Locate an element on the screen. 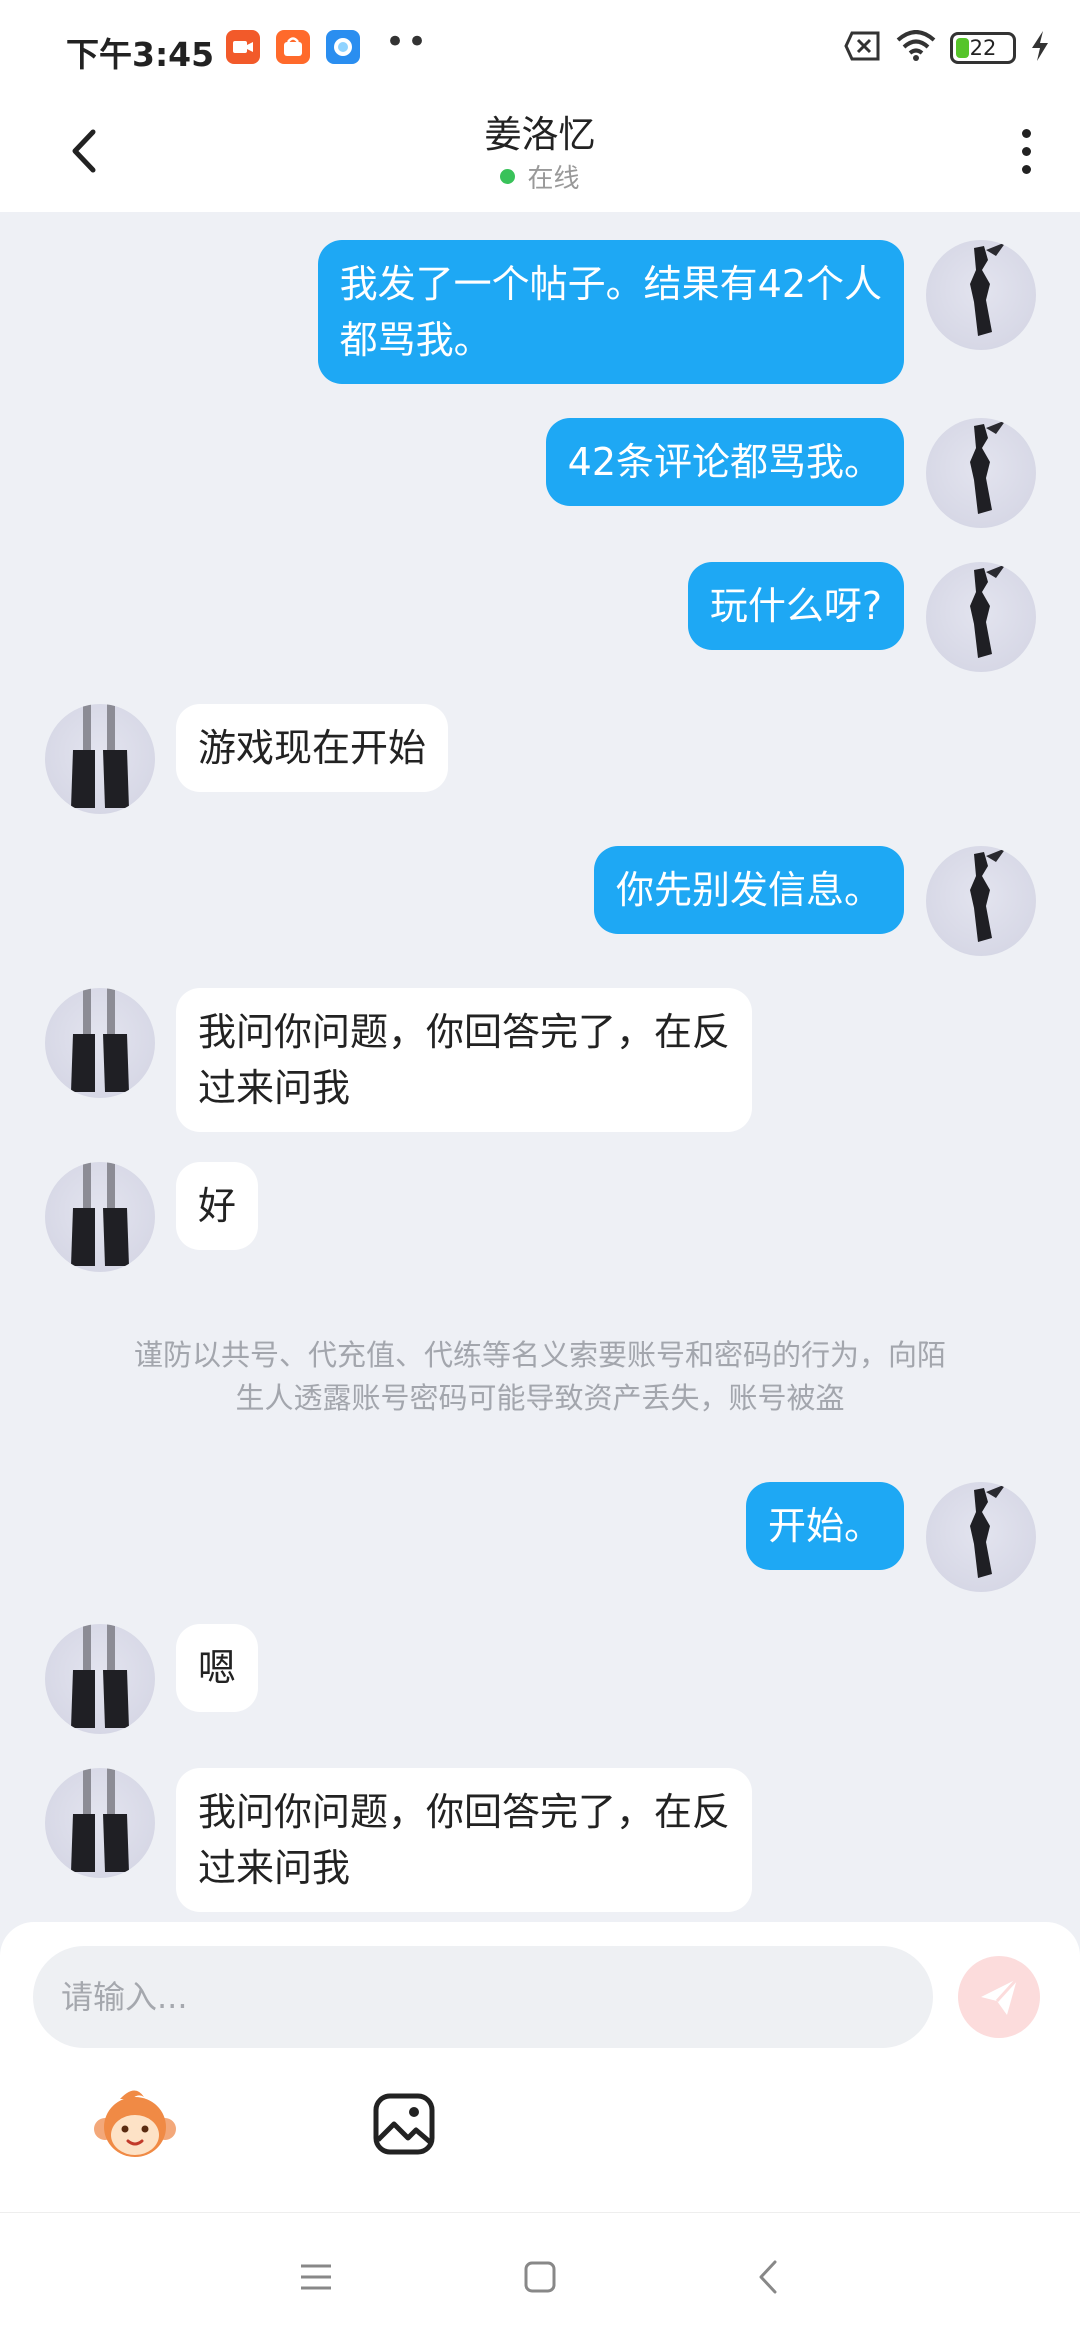 The height and width of the screenshot is (2340, 1080). message-line: 好 is located at coordinates (217, 1206).